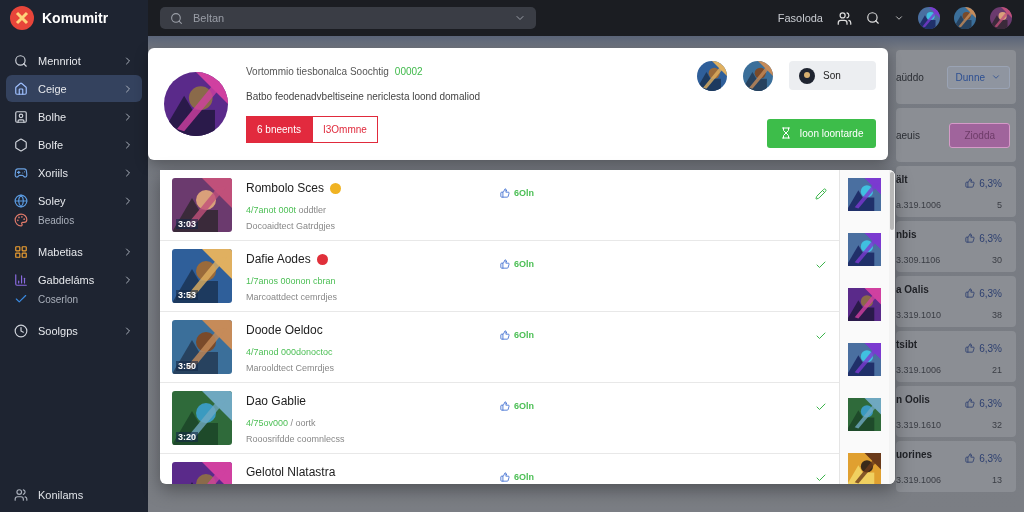 The image size is (1024, 512). What do you see at coordinates (913, 290) in the screenshot?
I see `card-title: a Oalis` at bounding box center [913, 290].